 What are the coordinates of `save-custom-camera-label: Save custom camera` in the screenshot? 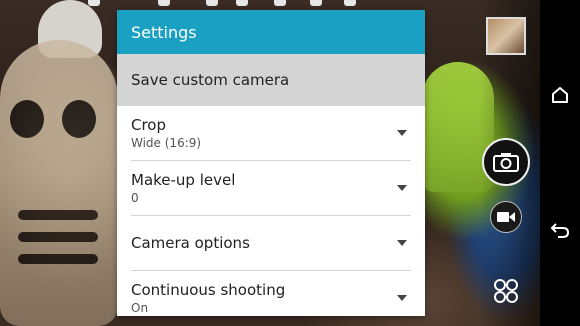 It's located at (210, 80).